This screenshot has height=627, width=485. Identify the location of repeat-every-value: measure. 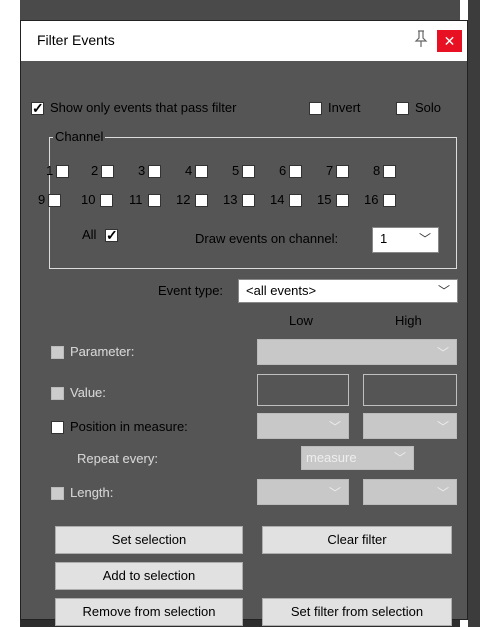
(331, 457).